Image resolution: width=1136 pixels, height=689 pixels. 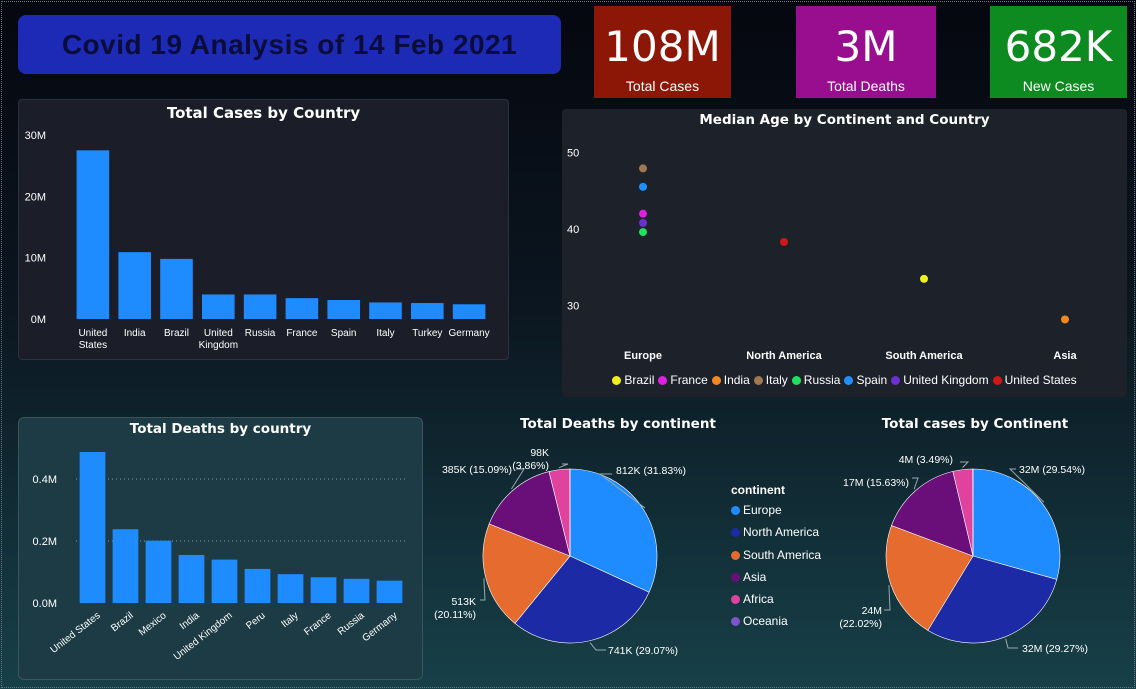 What do you see at coordinates (758, 490) in the screenshot?
I see `continent-legend-title: continent` at bounding box center [758, 490].